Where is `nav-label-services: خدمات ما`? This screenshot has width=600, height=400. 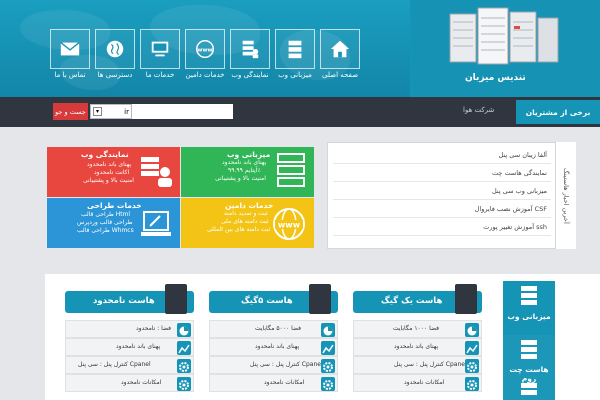 nav-label-services: خدمات ما is located at coordinates (160, 75).